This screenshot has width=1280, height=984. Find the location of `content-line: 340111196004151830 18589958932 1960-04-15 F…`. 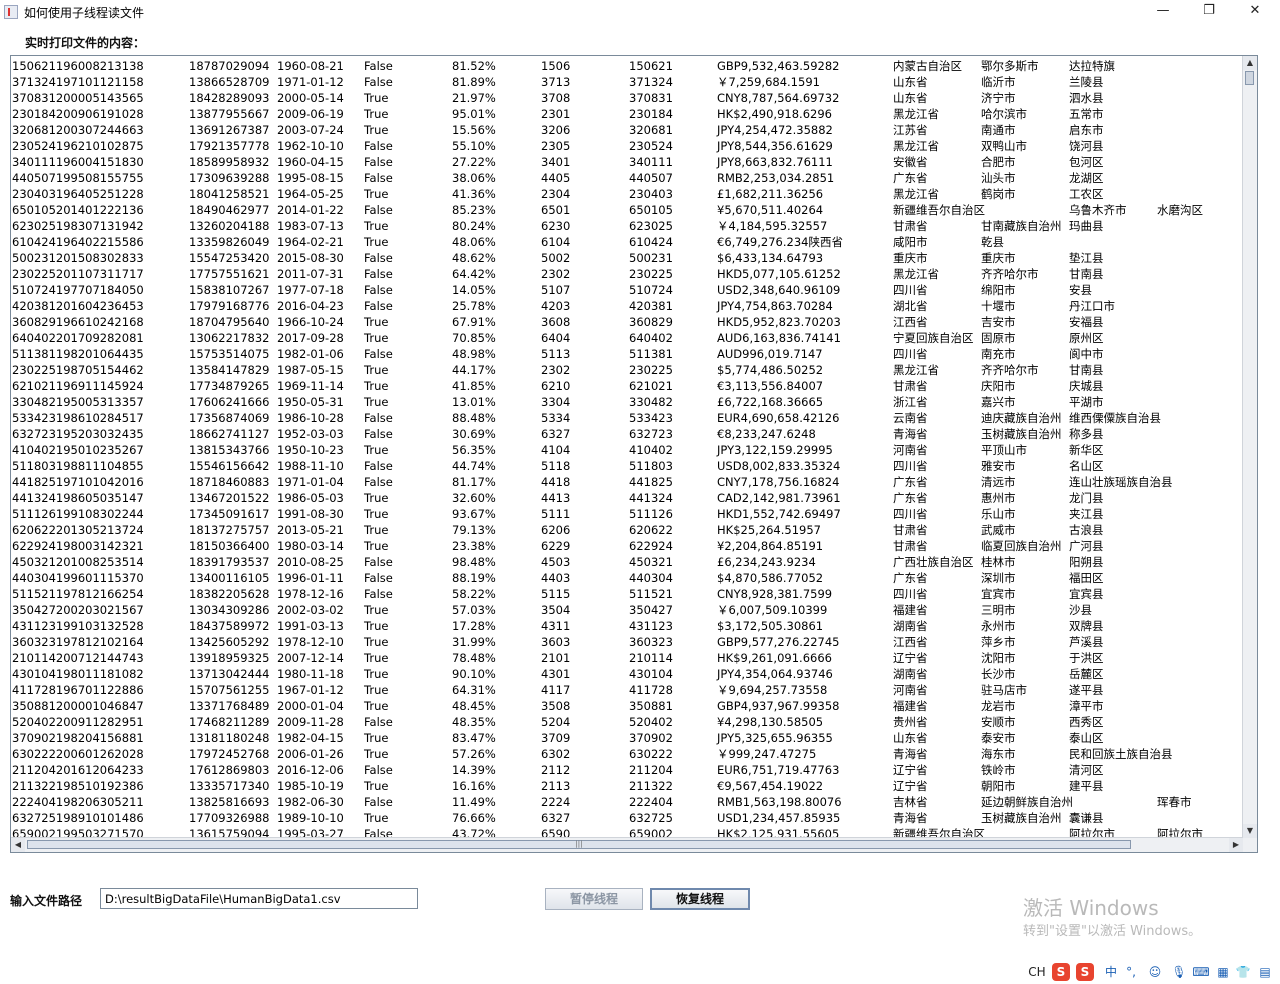

content-line: 340111196004151830 18589958932 1960-04-15 F… is located at coordinates (628, 162).